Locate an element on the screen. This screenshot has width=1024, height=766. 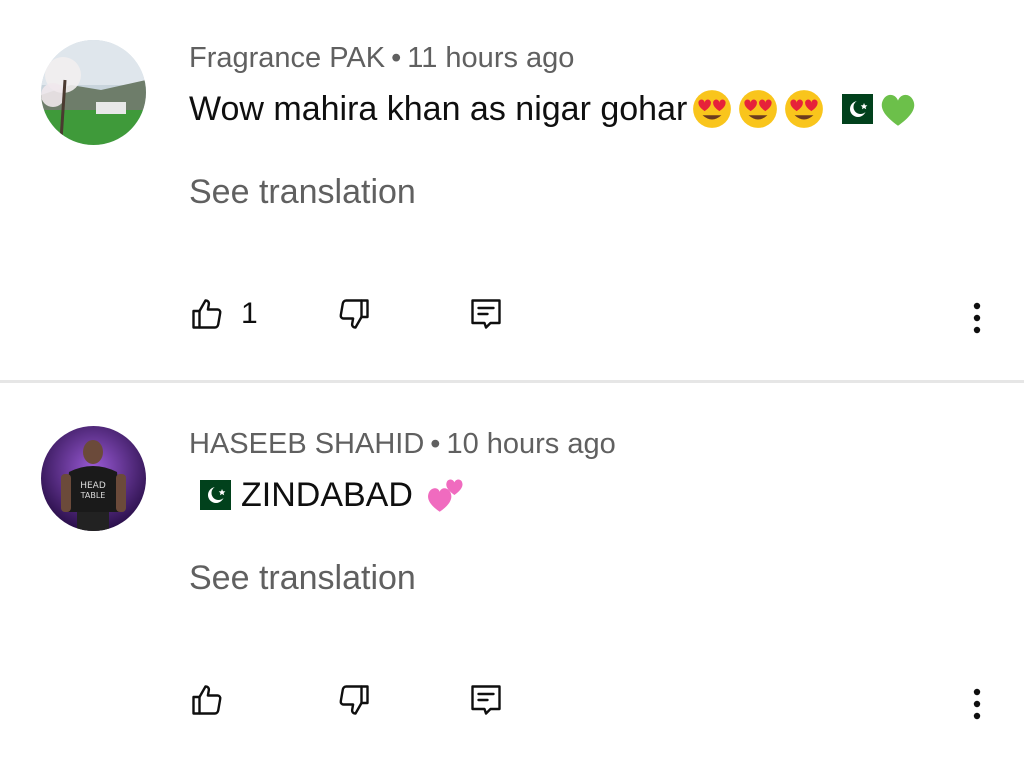
svg-text: HEAD is located at coordinates (93, 486).